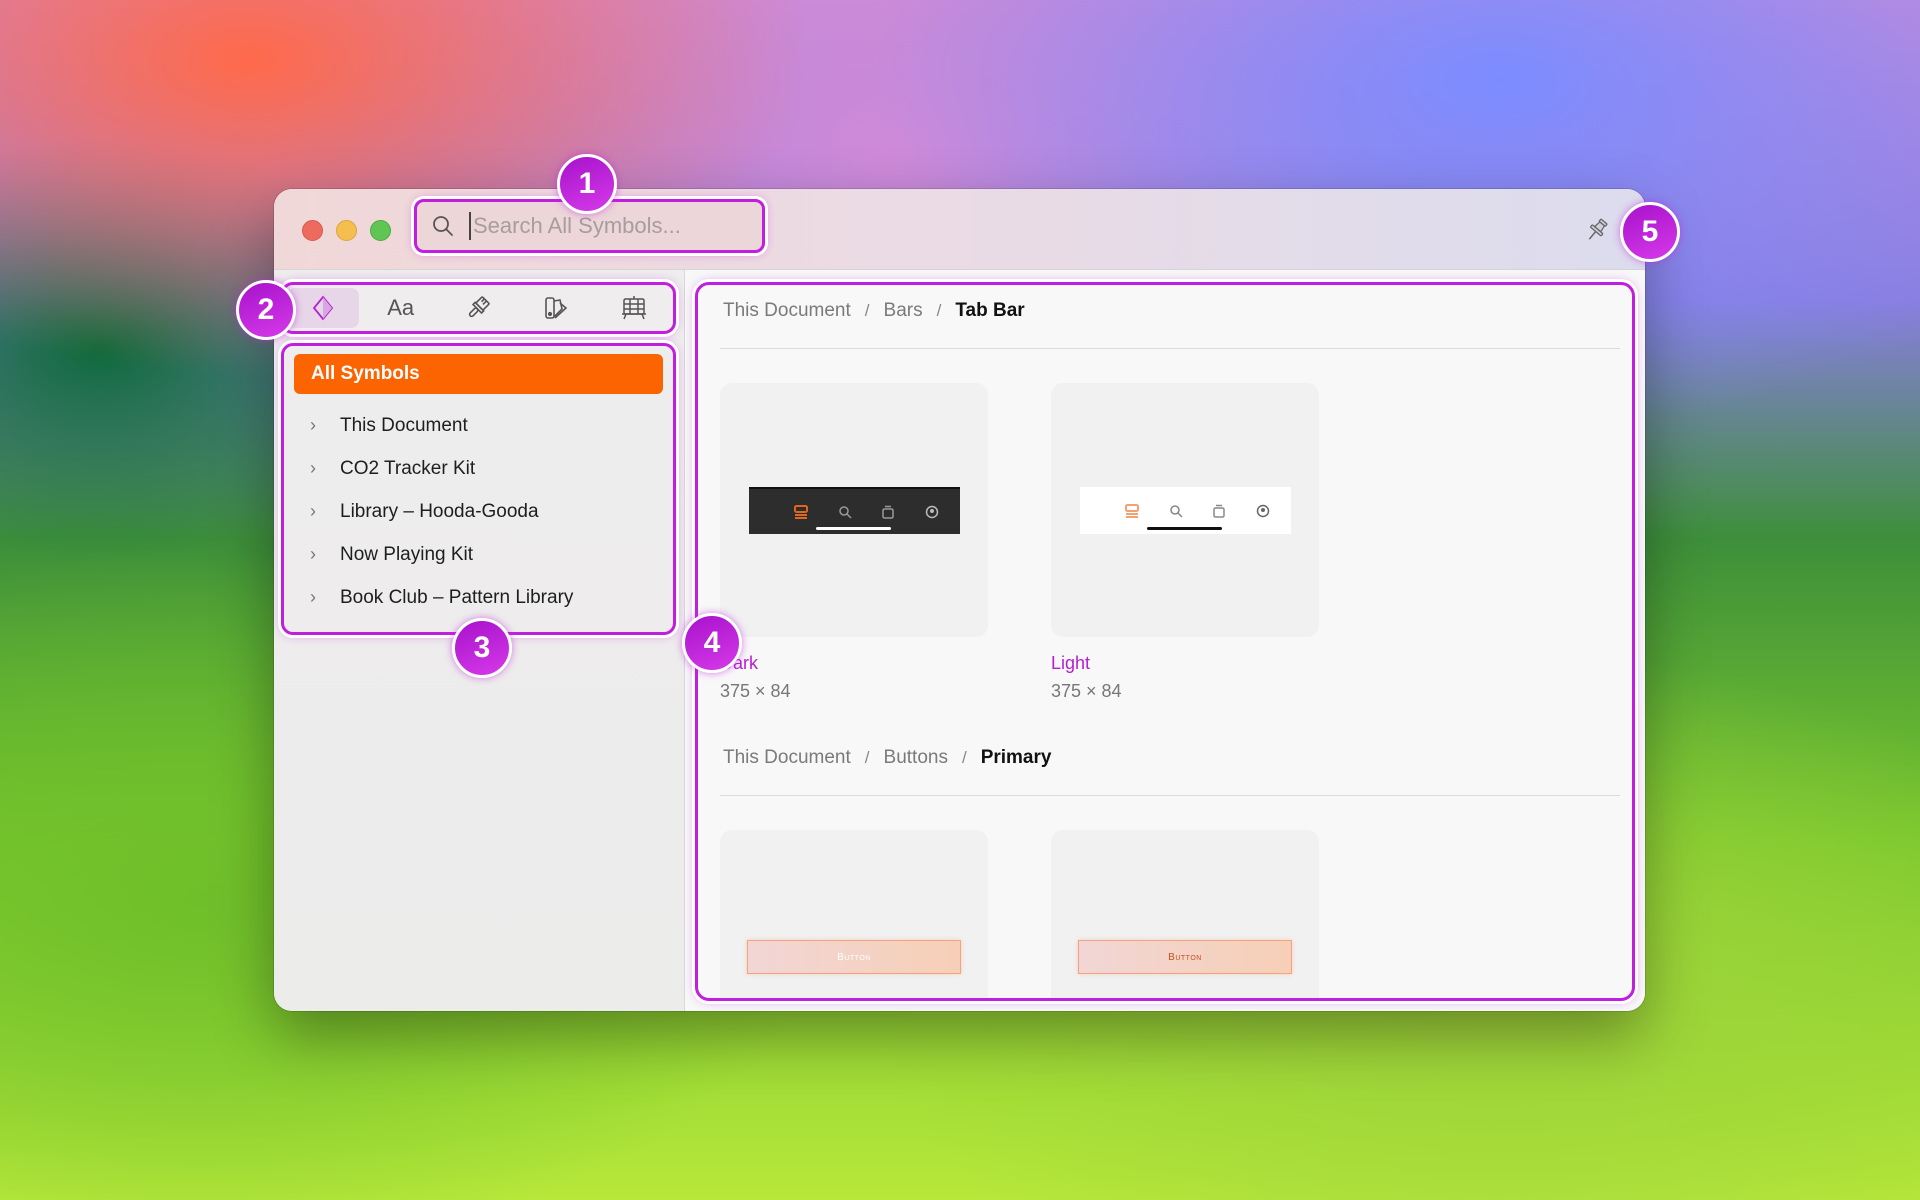 This screenshot has width=1920, height=1200. I want to click on minimize-button, so click(346, 230).